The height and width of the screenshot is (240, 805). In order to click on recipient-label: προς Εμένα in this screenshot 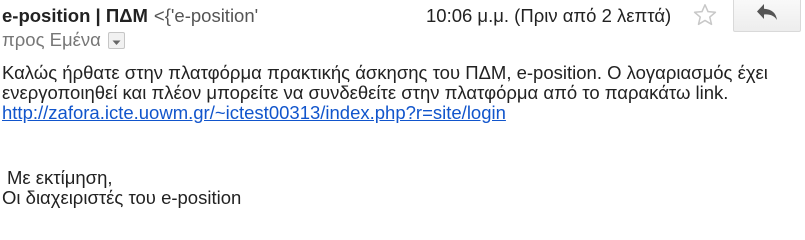, I will do `click(51, 39)`.